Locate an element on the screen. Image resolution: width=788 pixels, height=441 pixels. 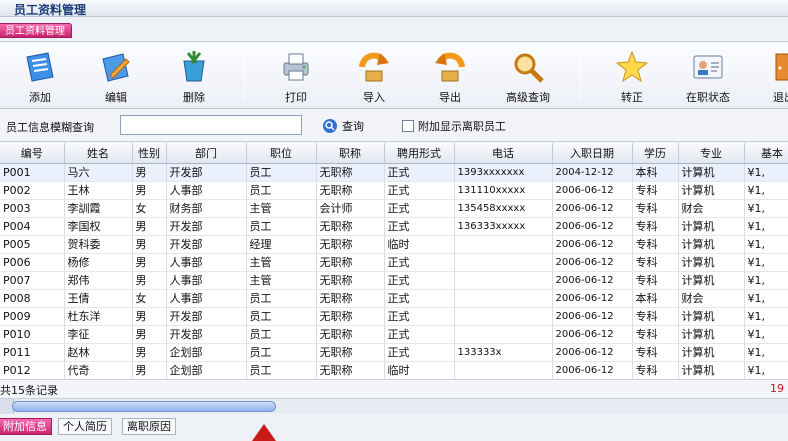
employment-status-button: 在职状态 is located at coordinates (708, 78).